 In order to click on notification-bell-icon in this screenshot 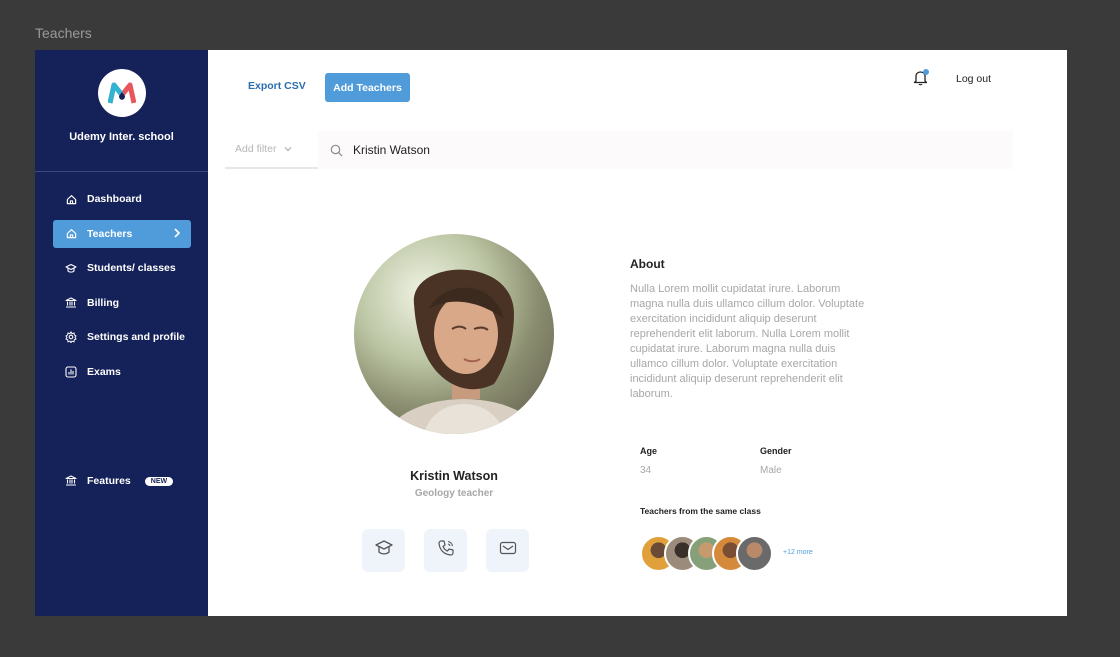, I will do `click(921, 78)`.